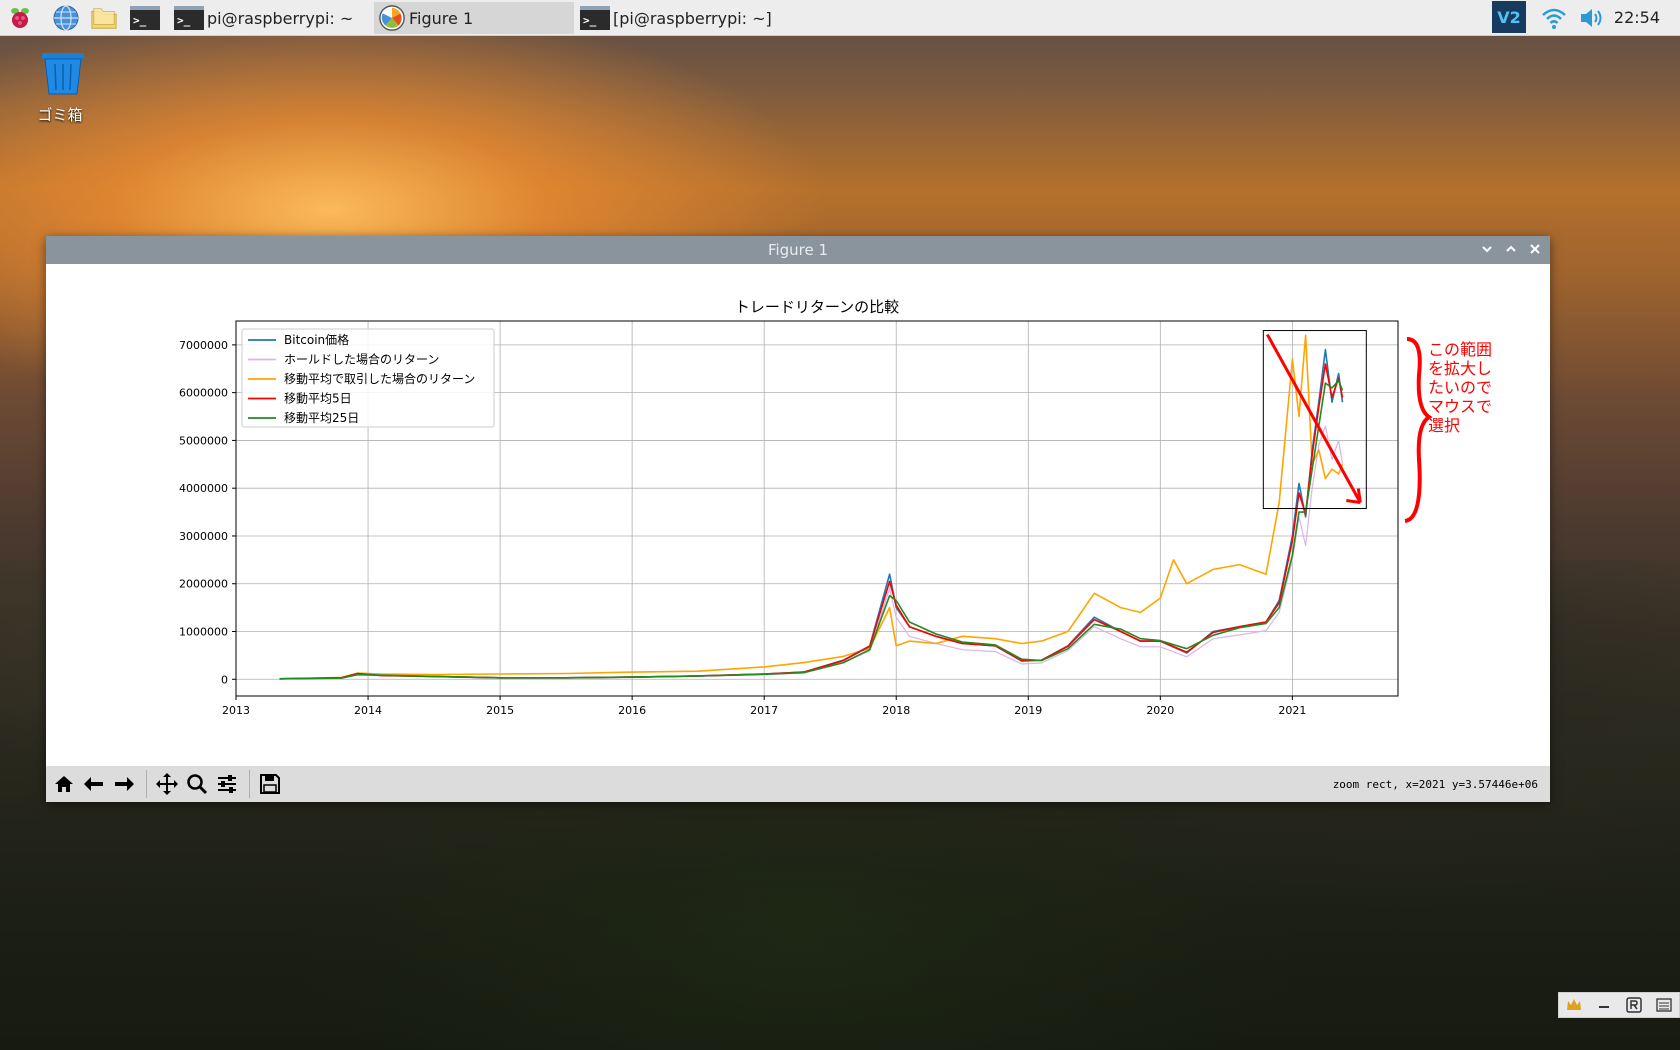 This screenshot has width=1680, height=1050. What do you see at coordinates (1574, 1005) in the screenshot?
I see `crown-icon` at bounding box center [1574, 1005].